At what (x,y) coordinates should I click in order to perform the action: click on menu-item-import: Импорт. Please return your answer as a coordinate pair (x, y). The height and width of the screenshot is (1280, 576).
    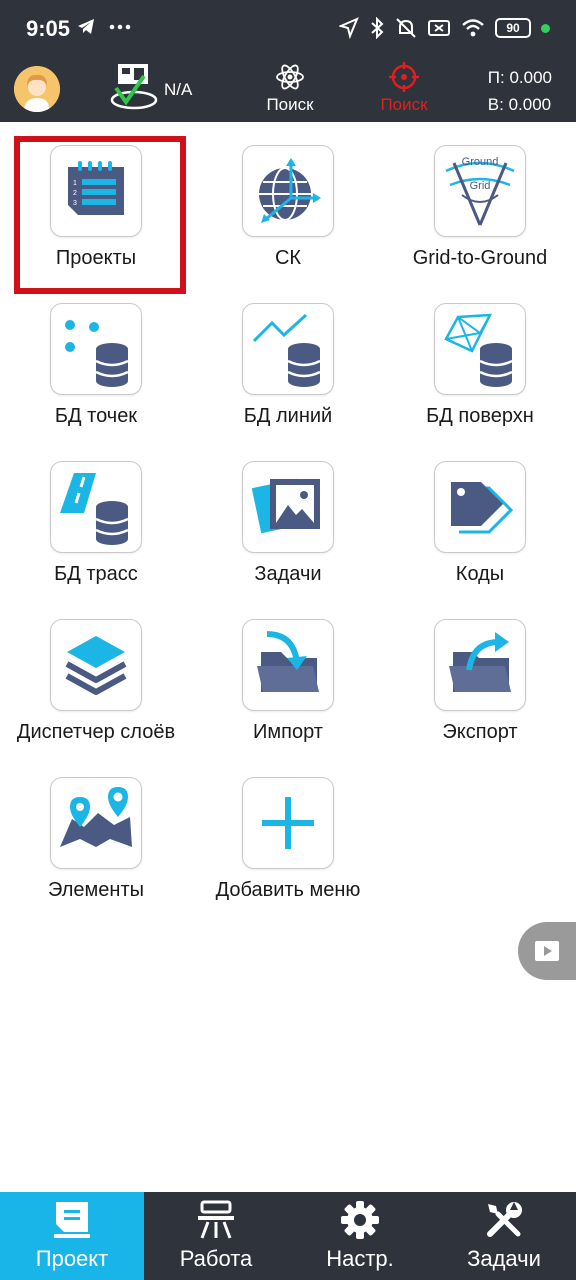
    Looking at the image, I should click on (288, 675).